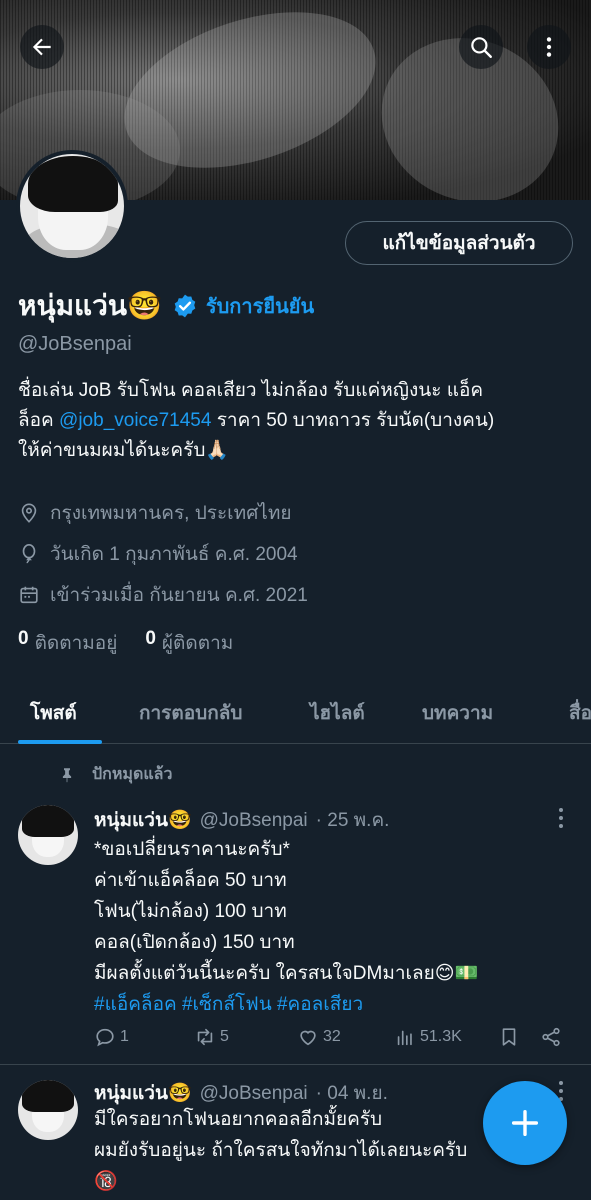 The height and width of the screenshot is (1200, 591). I want to click on tab-posts: โพสต์, so click(53, 713).